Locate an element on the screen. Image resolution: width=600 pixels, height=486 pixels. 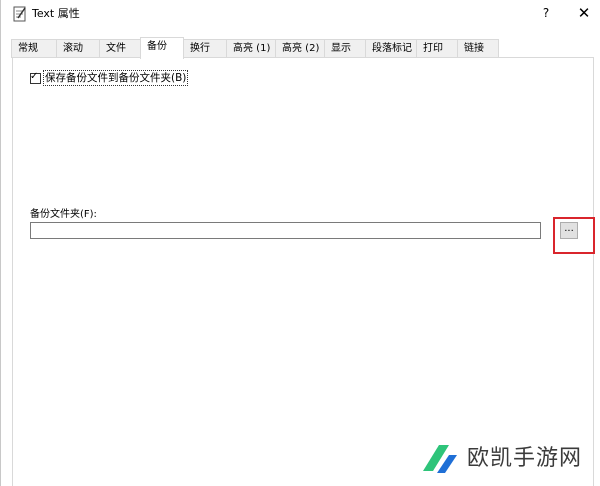
watermark-logo-icon is located at coordinates (440, 459).